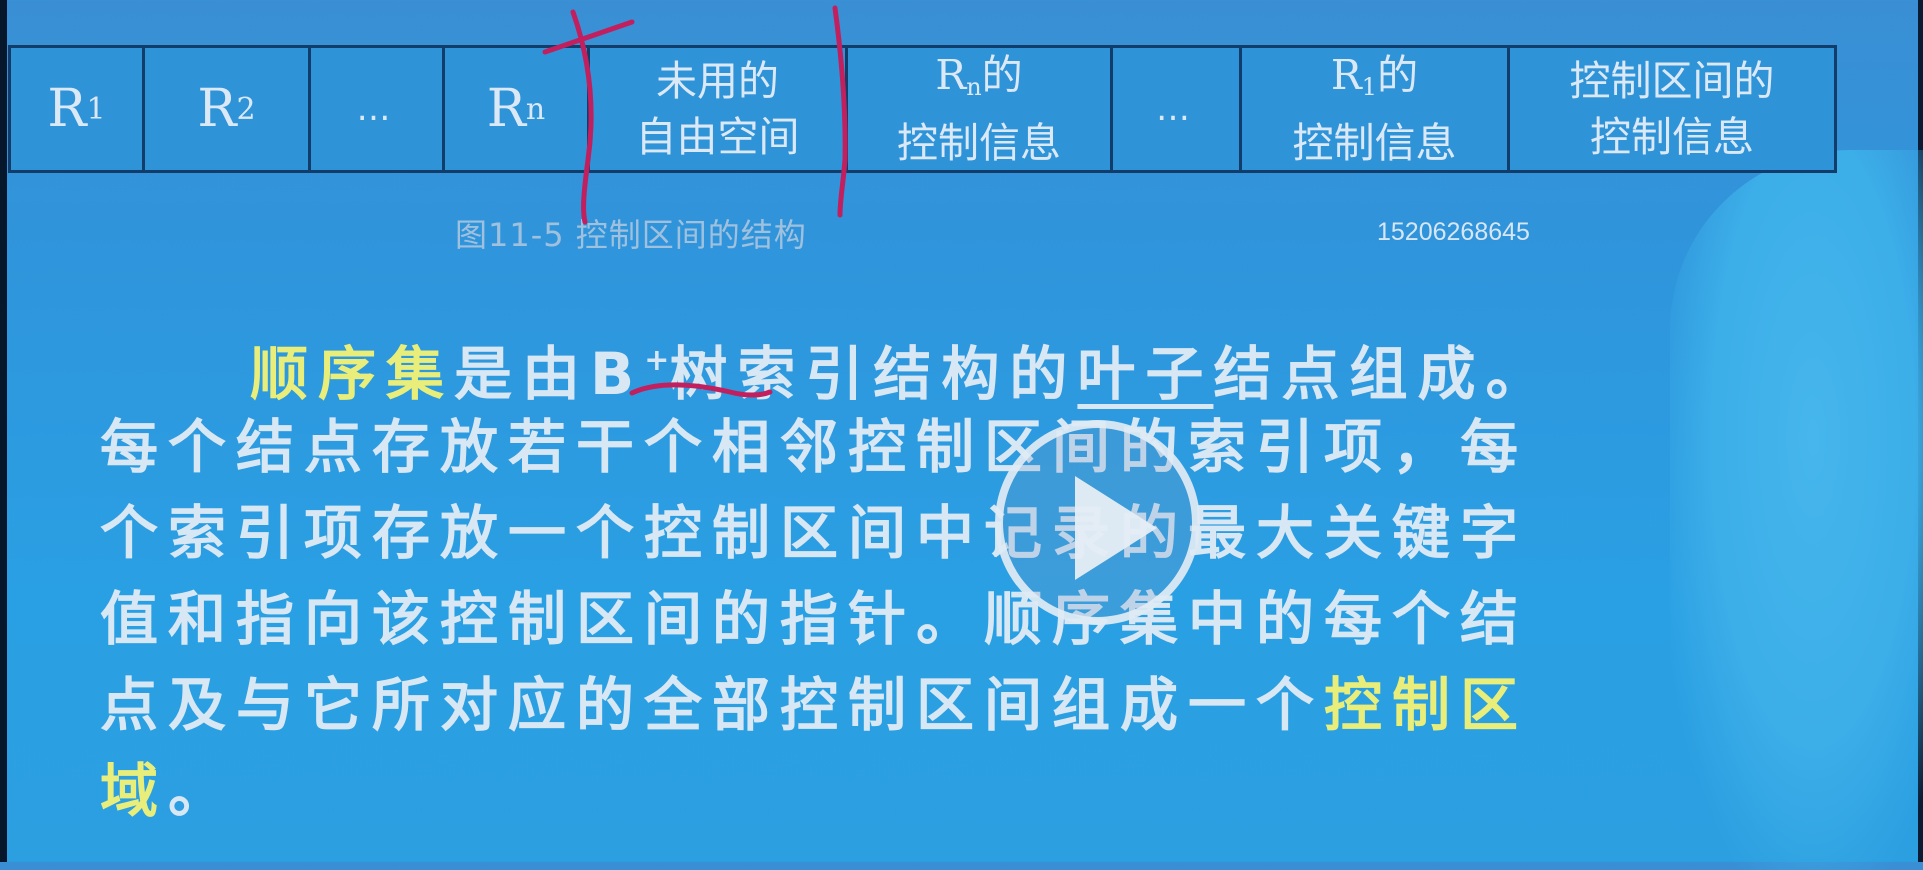 The image size is (1923, 870). I want to click on ink-stroke-cross, so click(588, 37).